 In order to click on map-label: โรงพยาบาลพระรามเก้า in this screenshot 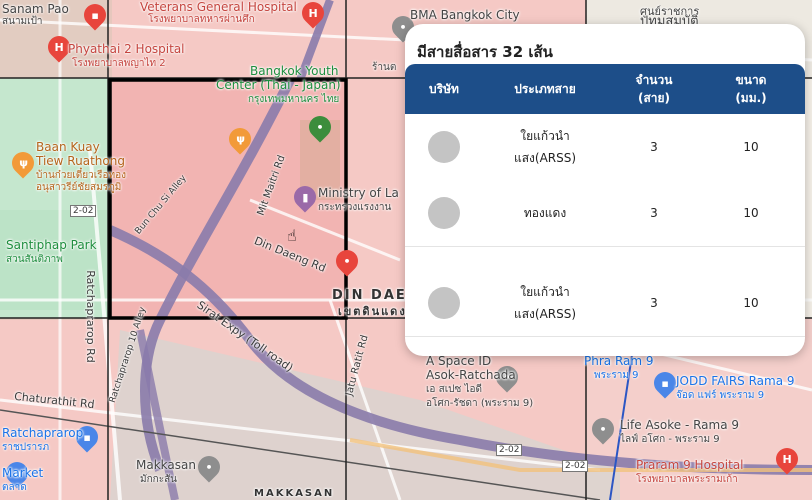, I will do `click(687, 479)`.